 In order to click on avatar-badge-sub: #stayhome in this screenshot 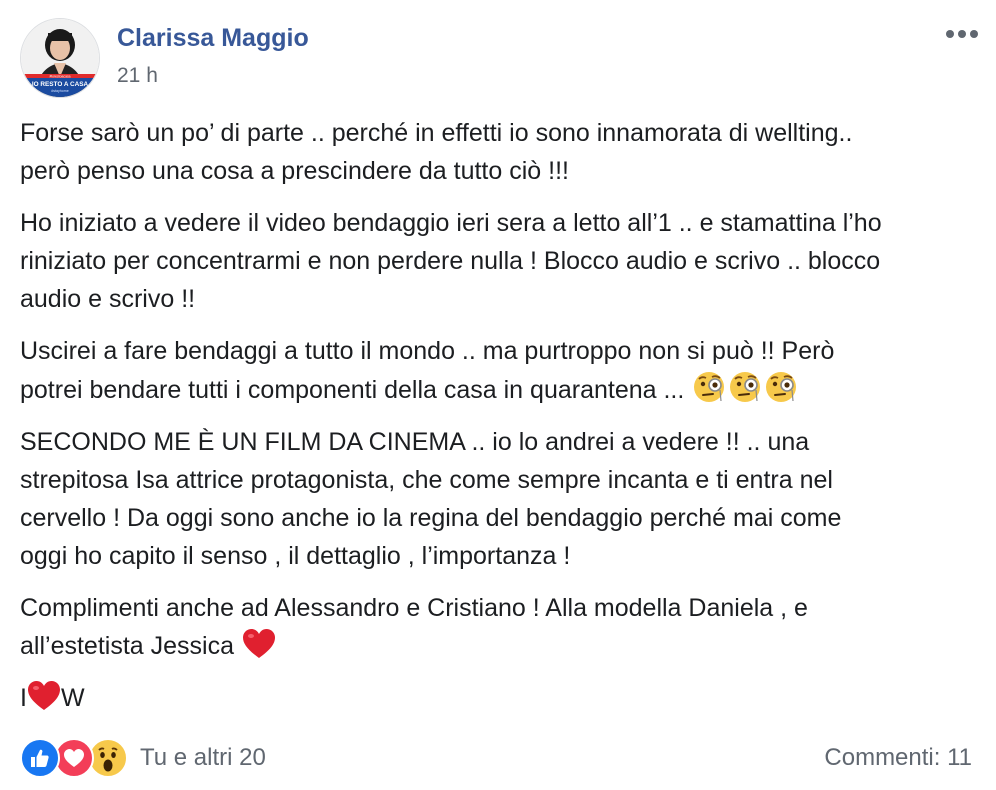, I will do `click(60, 91)`.